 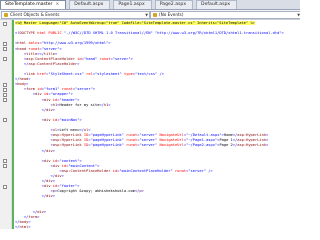 I want to click on tab-default-aspx: Default.aspx, so click(x=90, y=4).